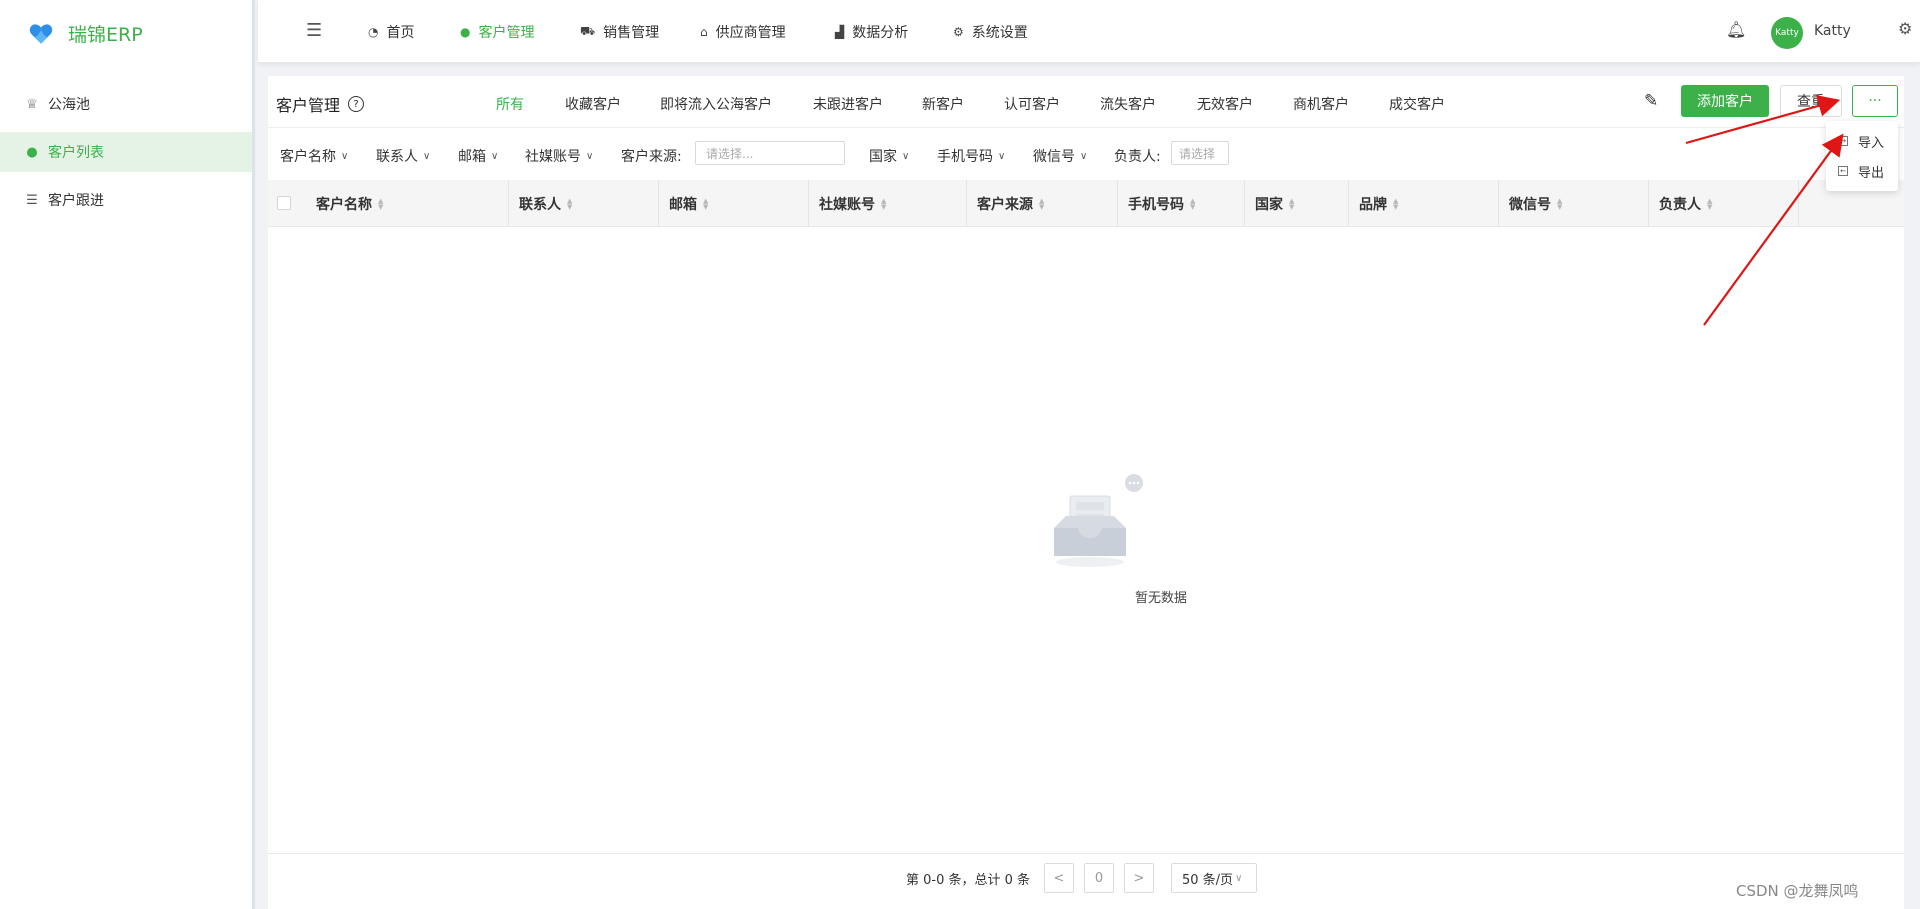 The image size is (1920, 909). Describe the element at coordinates (1574, 203) in the screenshot. I see `column-header: 微信号 ▲ ▼` at that location.